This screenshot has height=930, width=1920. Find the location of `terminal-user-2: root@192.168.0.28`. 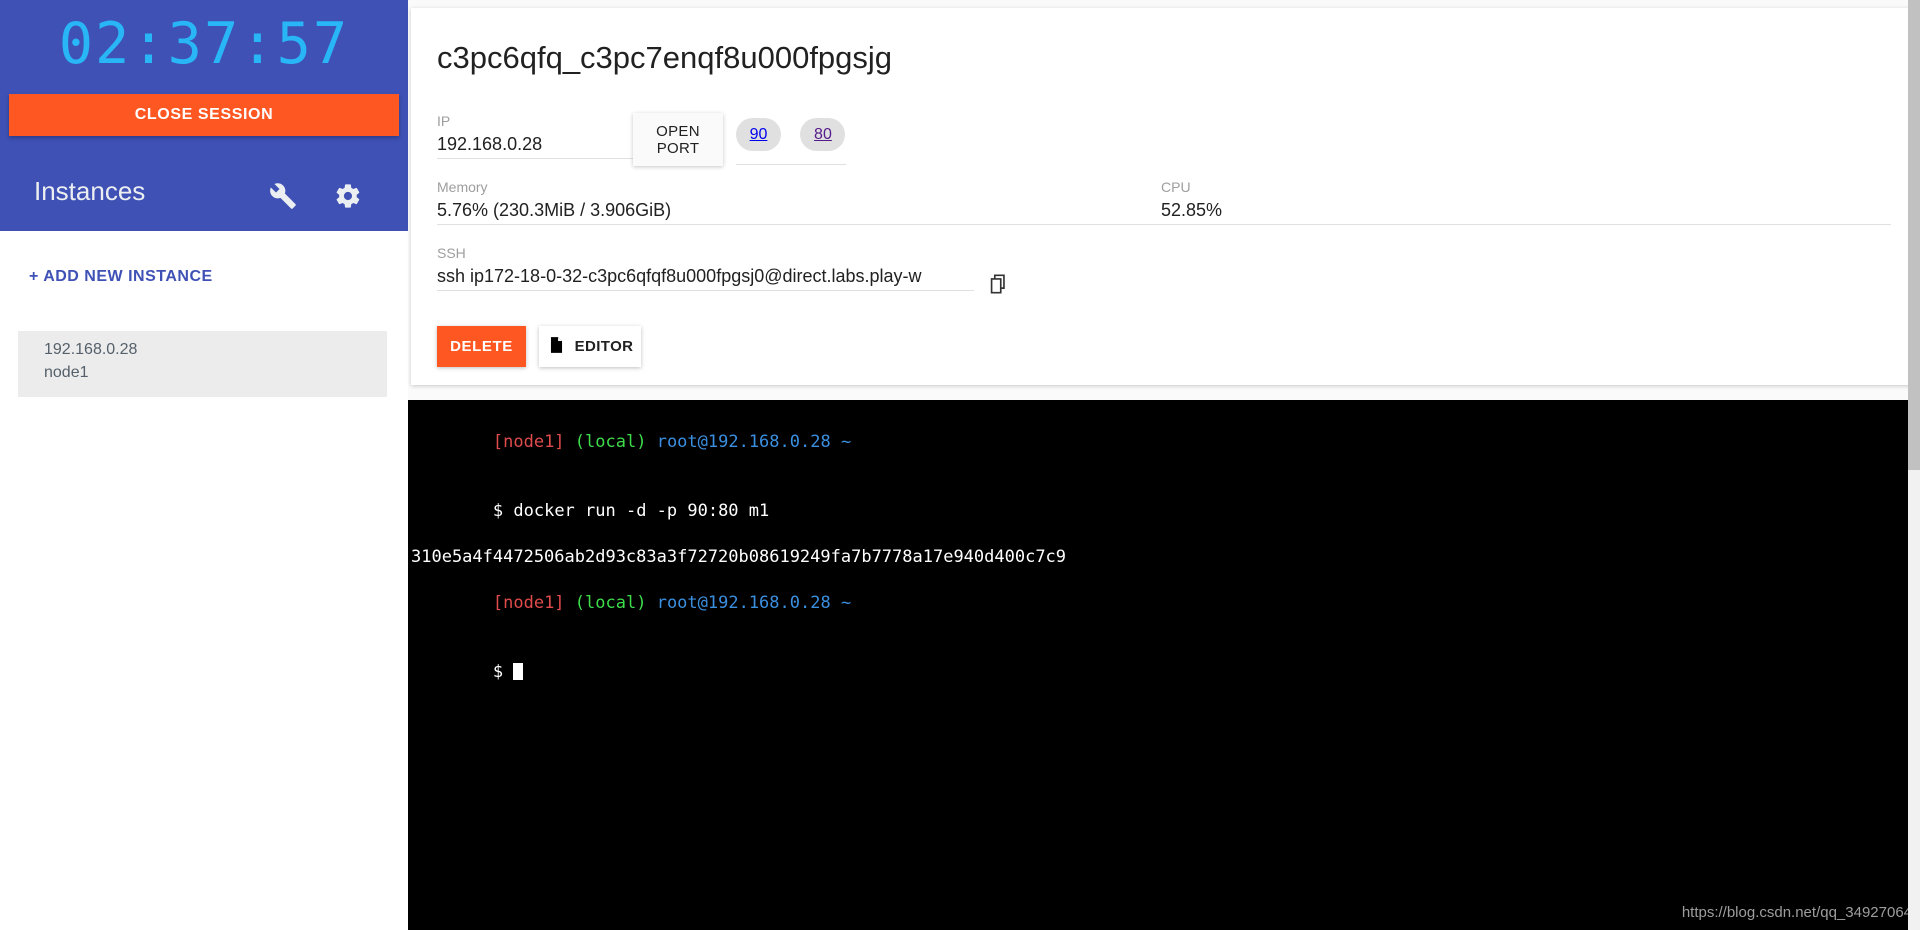

terminal-user-2: root@192.168.0.28 is located at coordinates (743, 603).